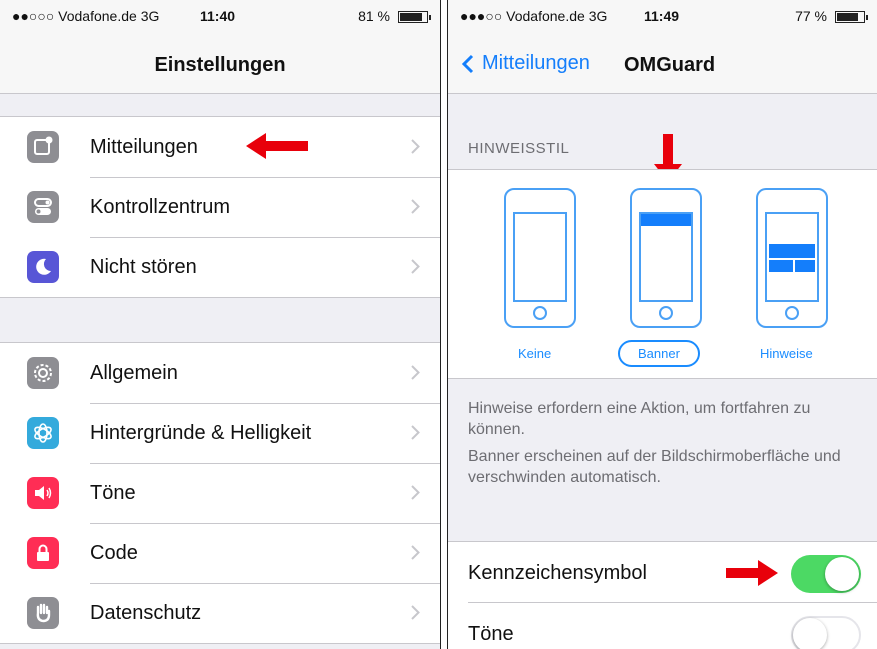 This screenshot has width=877, height=649. I want to click on style-option-keine: Keine, so click(540, 278).